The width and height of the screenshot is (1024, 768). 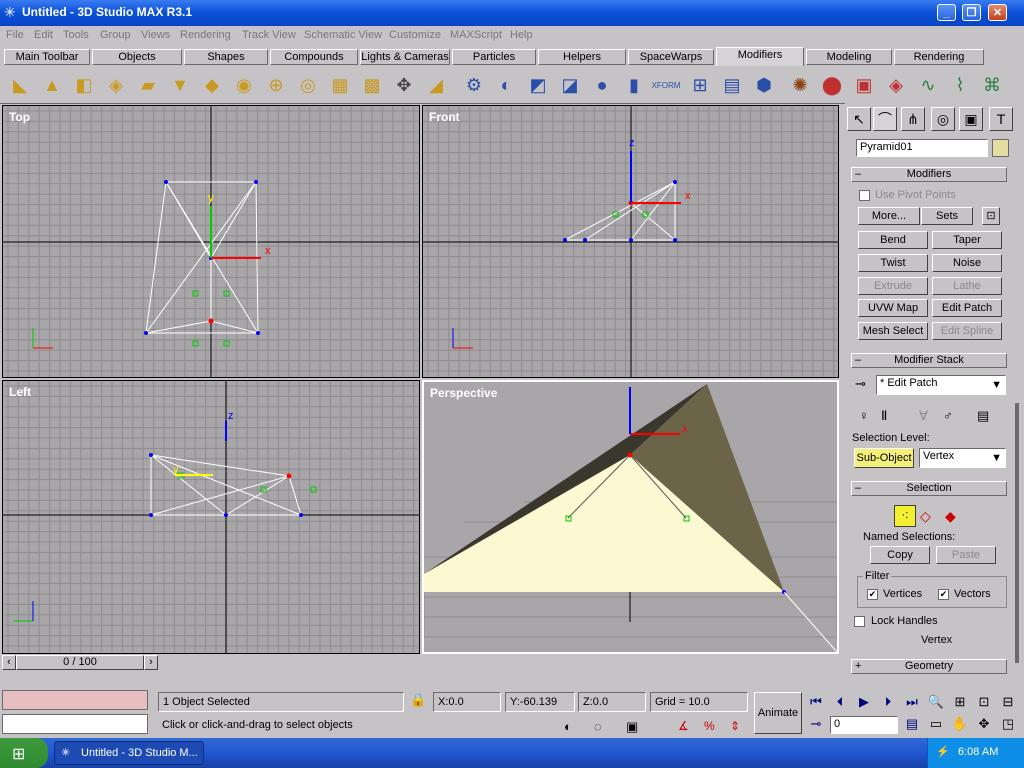 What do you see at coordinates (929, 666) in the screenshot?
I see `rollout-geometry: + Geometry` at bounding box center [929, 666].